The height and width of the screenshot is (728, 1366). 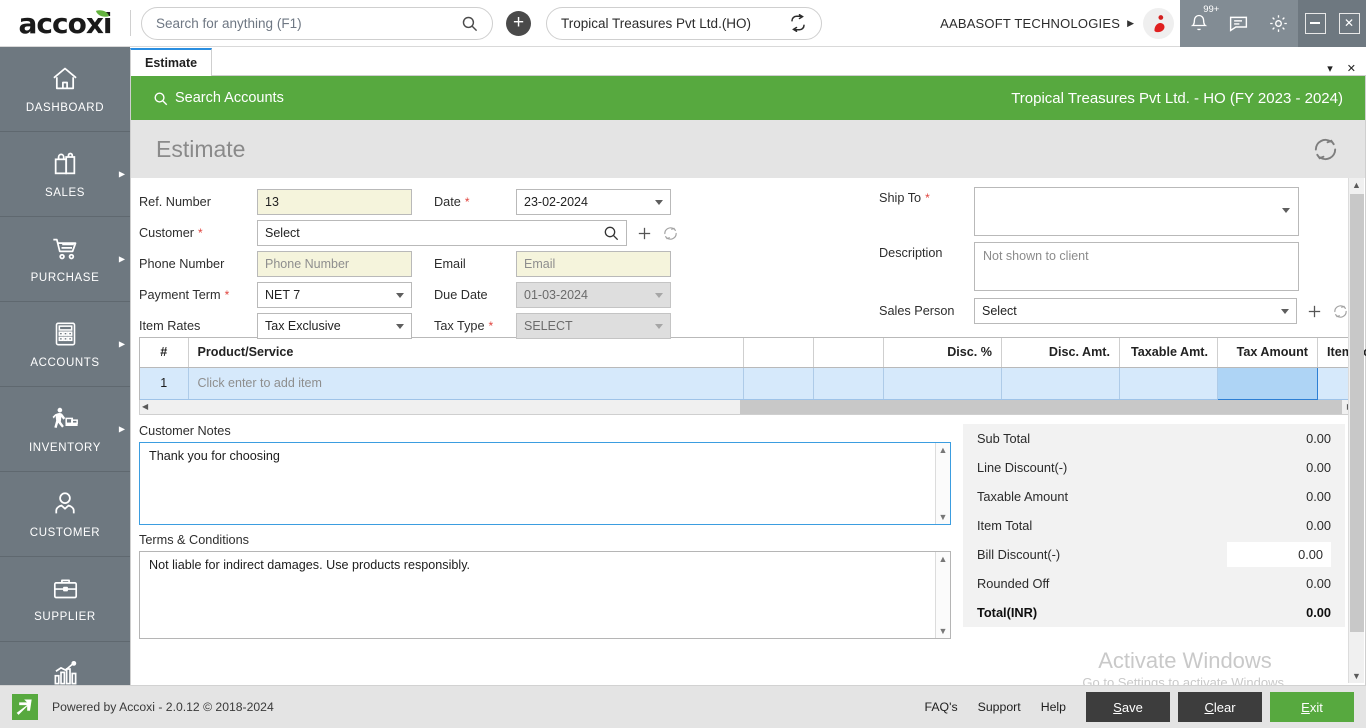 I want to click on close-button: ✕, so click(x=1349, y=23).